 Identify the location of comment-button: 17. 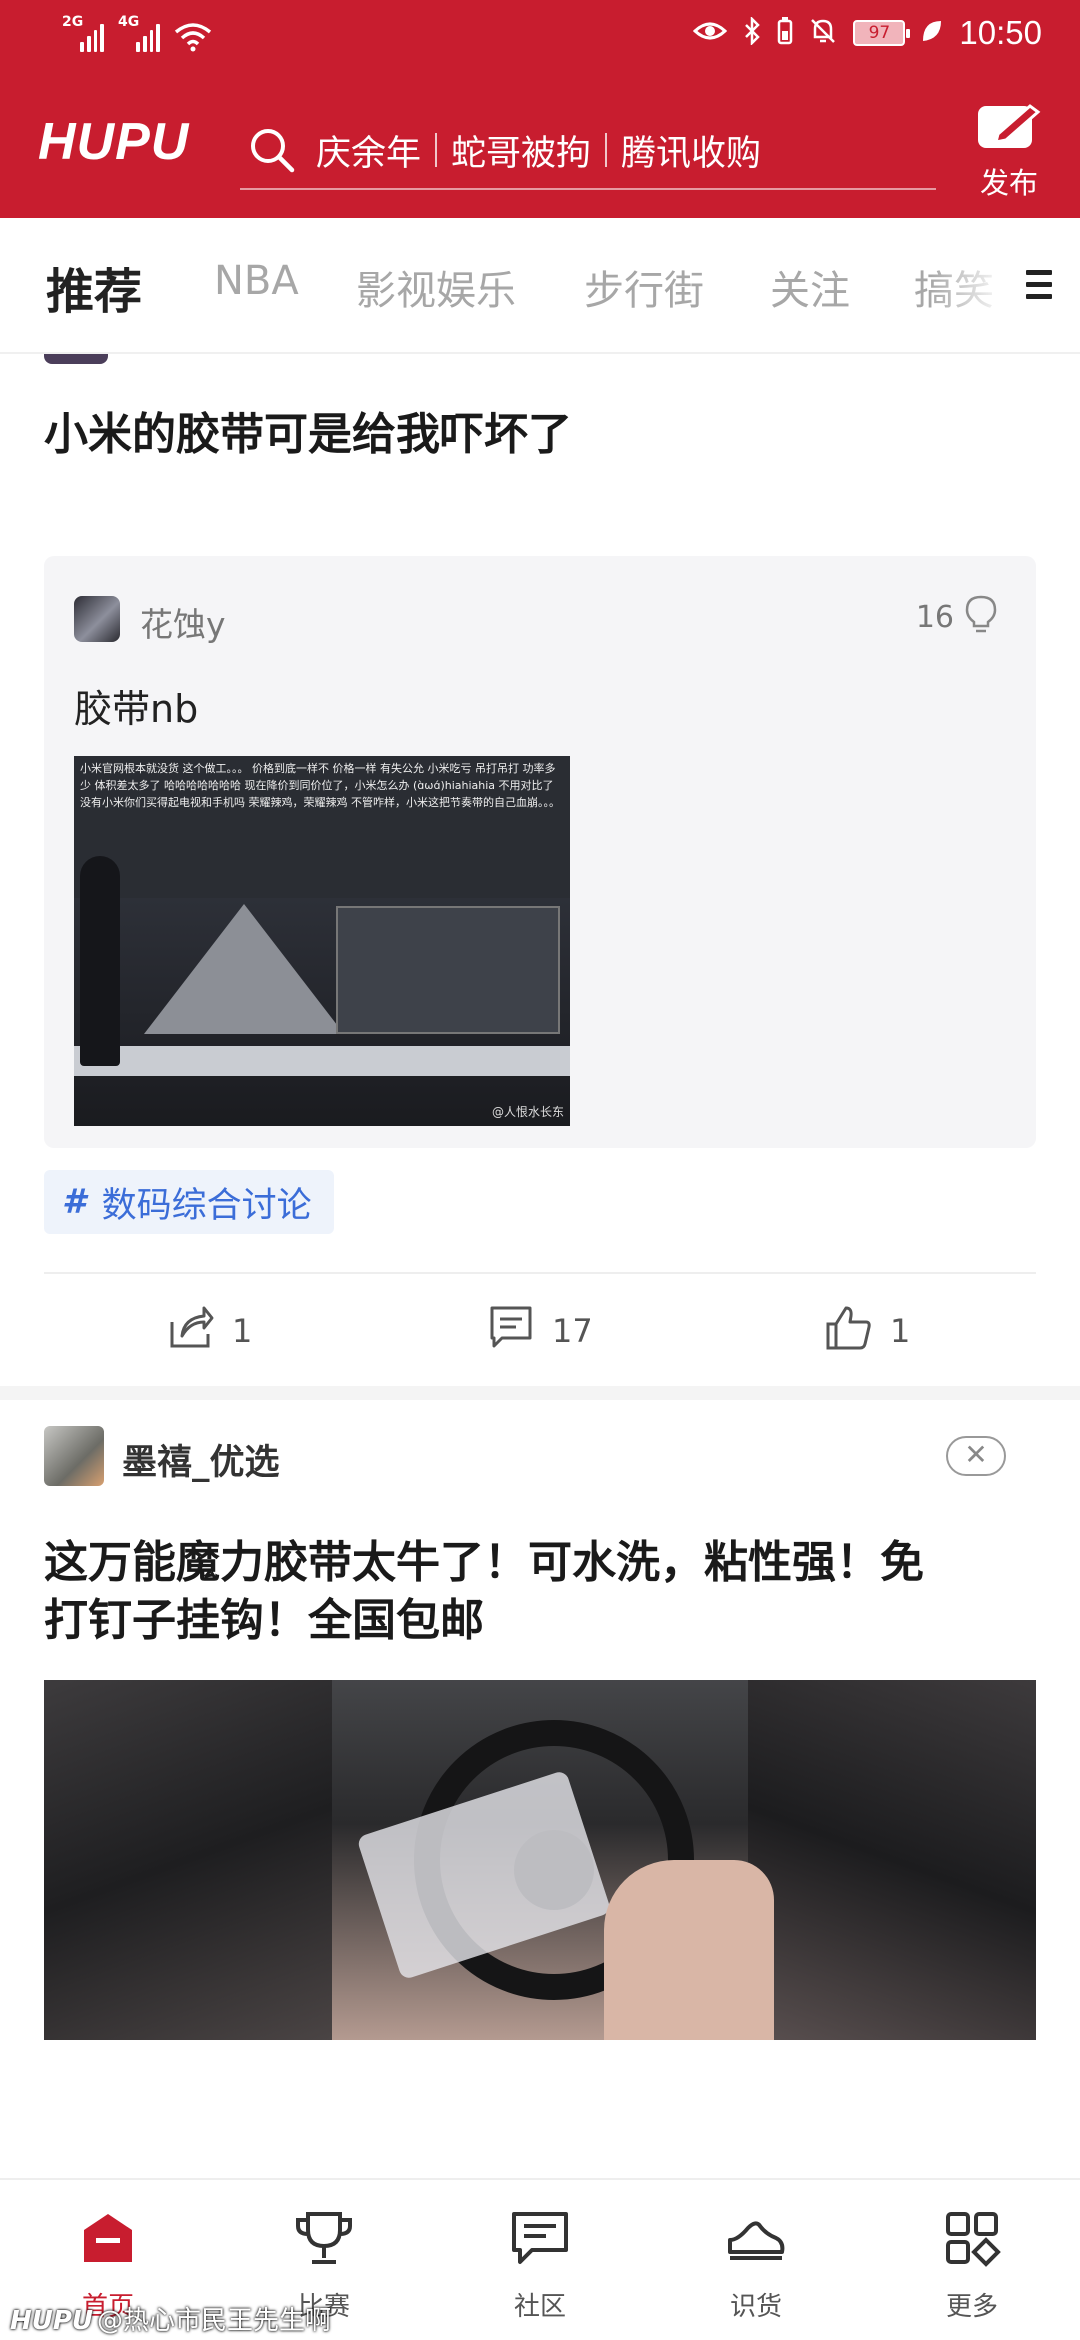
(540, 1331).